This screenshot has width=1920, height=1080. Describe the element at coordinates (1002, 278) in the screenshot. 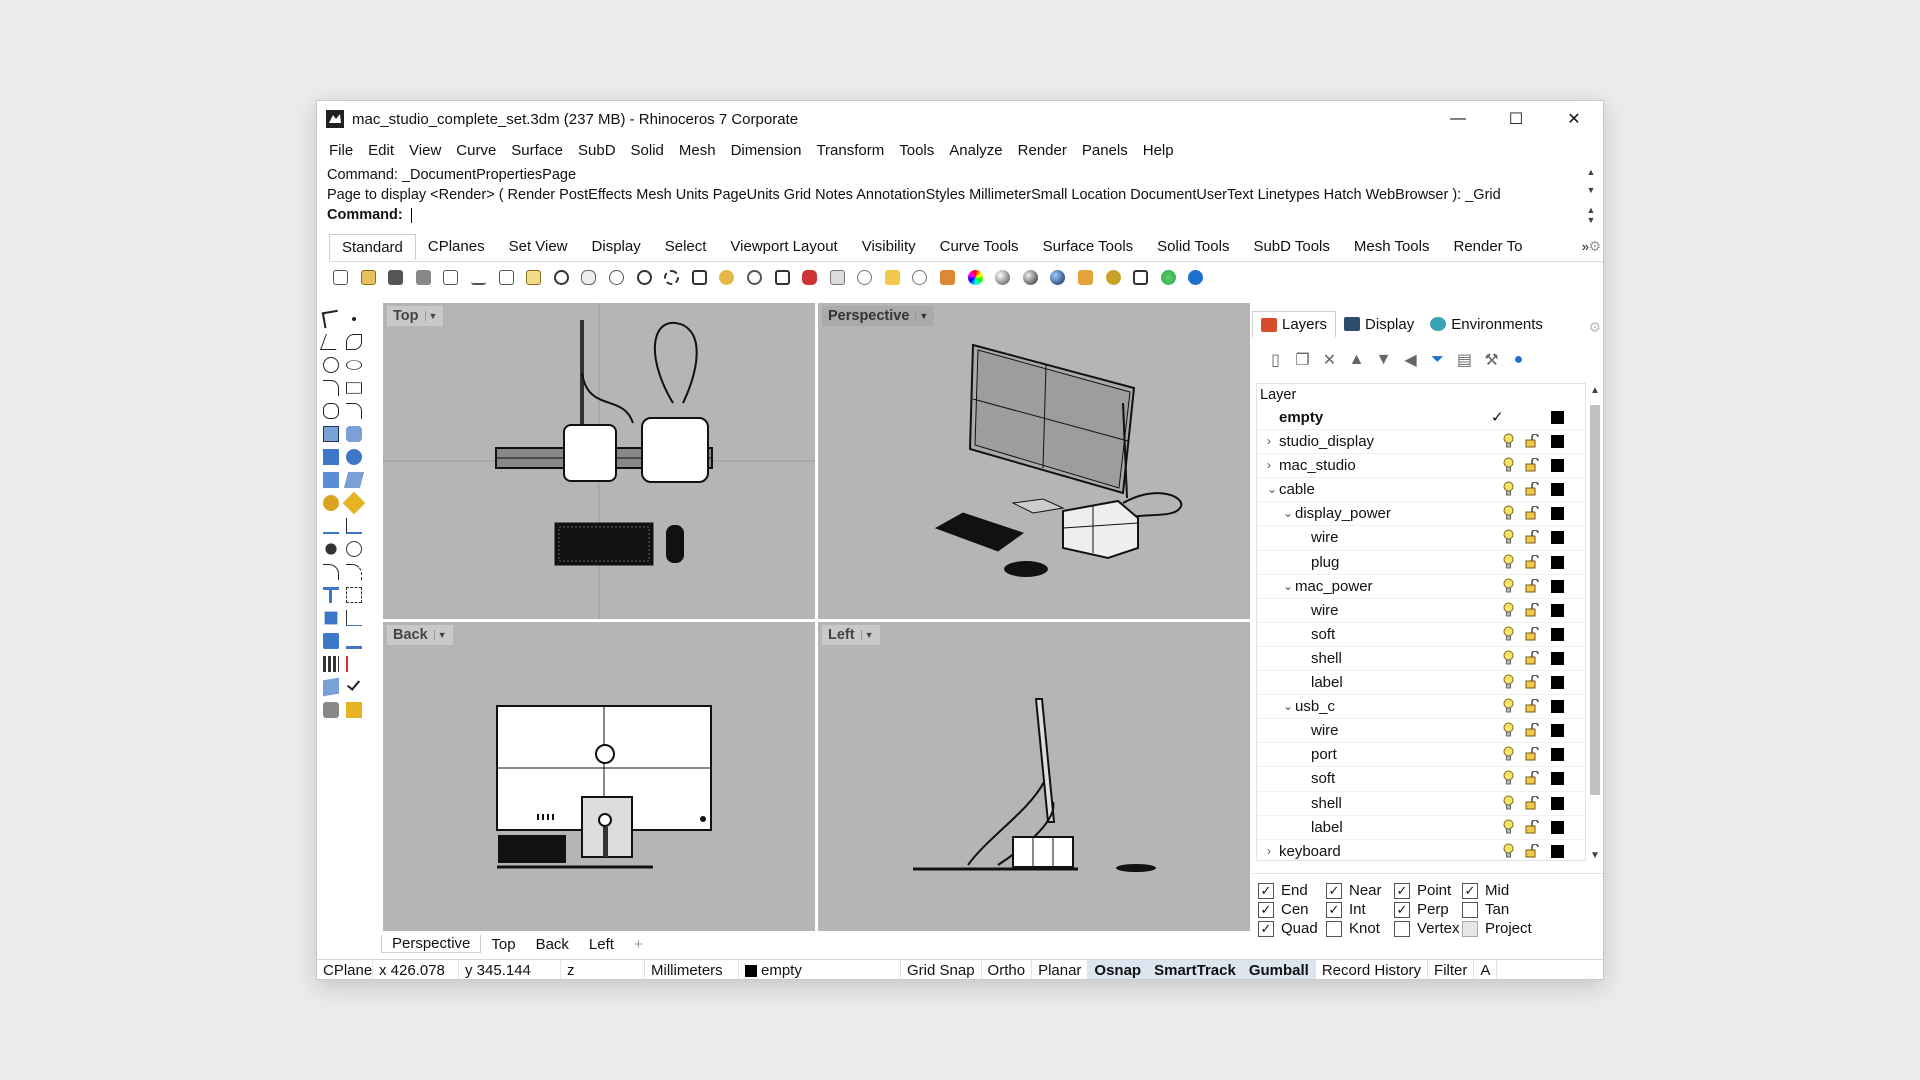

I see `shaded-sphere-icon` at that location.